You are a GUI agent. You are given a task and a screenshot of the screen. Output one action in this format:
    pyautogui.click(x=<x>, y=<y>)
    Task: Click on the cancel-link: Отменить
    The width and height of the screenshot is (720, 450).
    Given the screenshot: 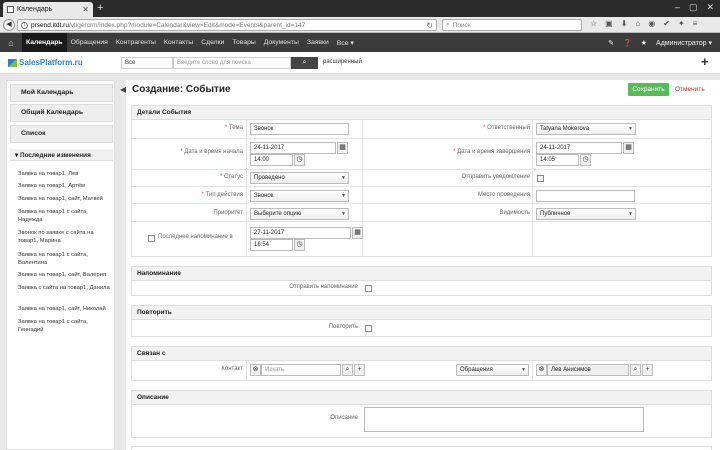 What is the action you would take?
    pyautogui.click(x=690, y=89)
    